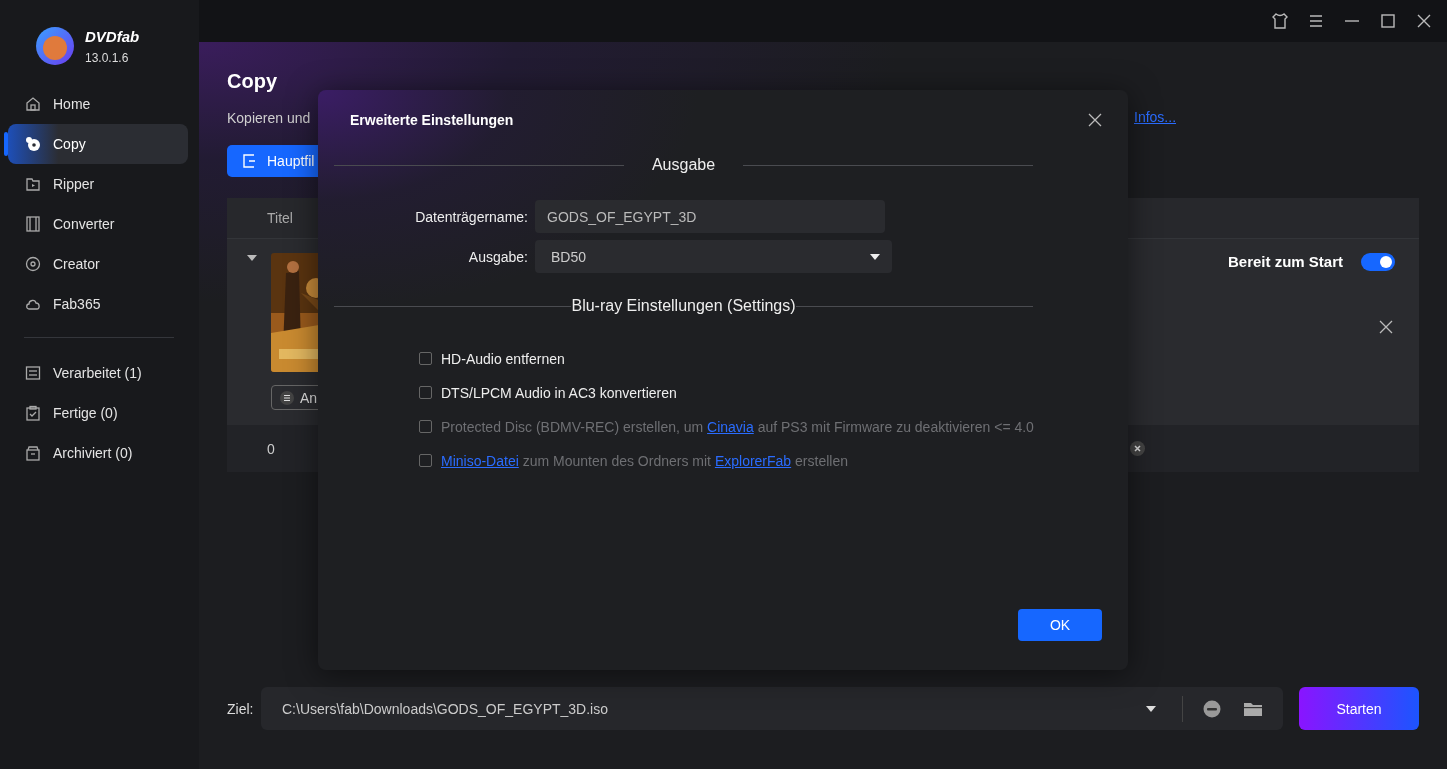 Image resolution: width=1447 pixels, height=769 pixels. I want to click on option-label: Miniso-Datei zum Mounten des Ordners mit ExplorerFab erstellen, so click(644, 460).